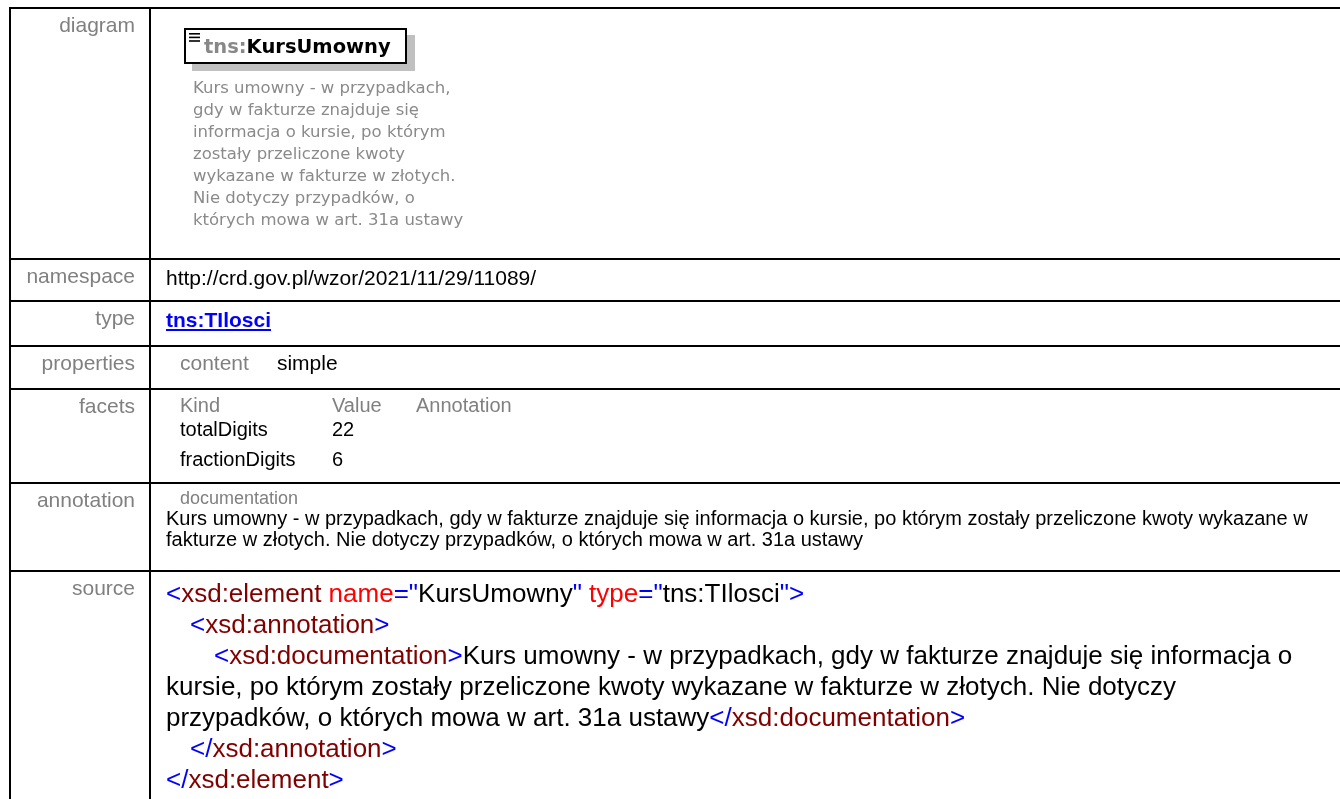  I want to click on element-name: tns:KursUmowny, so click(297, 46).